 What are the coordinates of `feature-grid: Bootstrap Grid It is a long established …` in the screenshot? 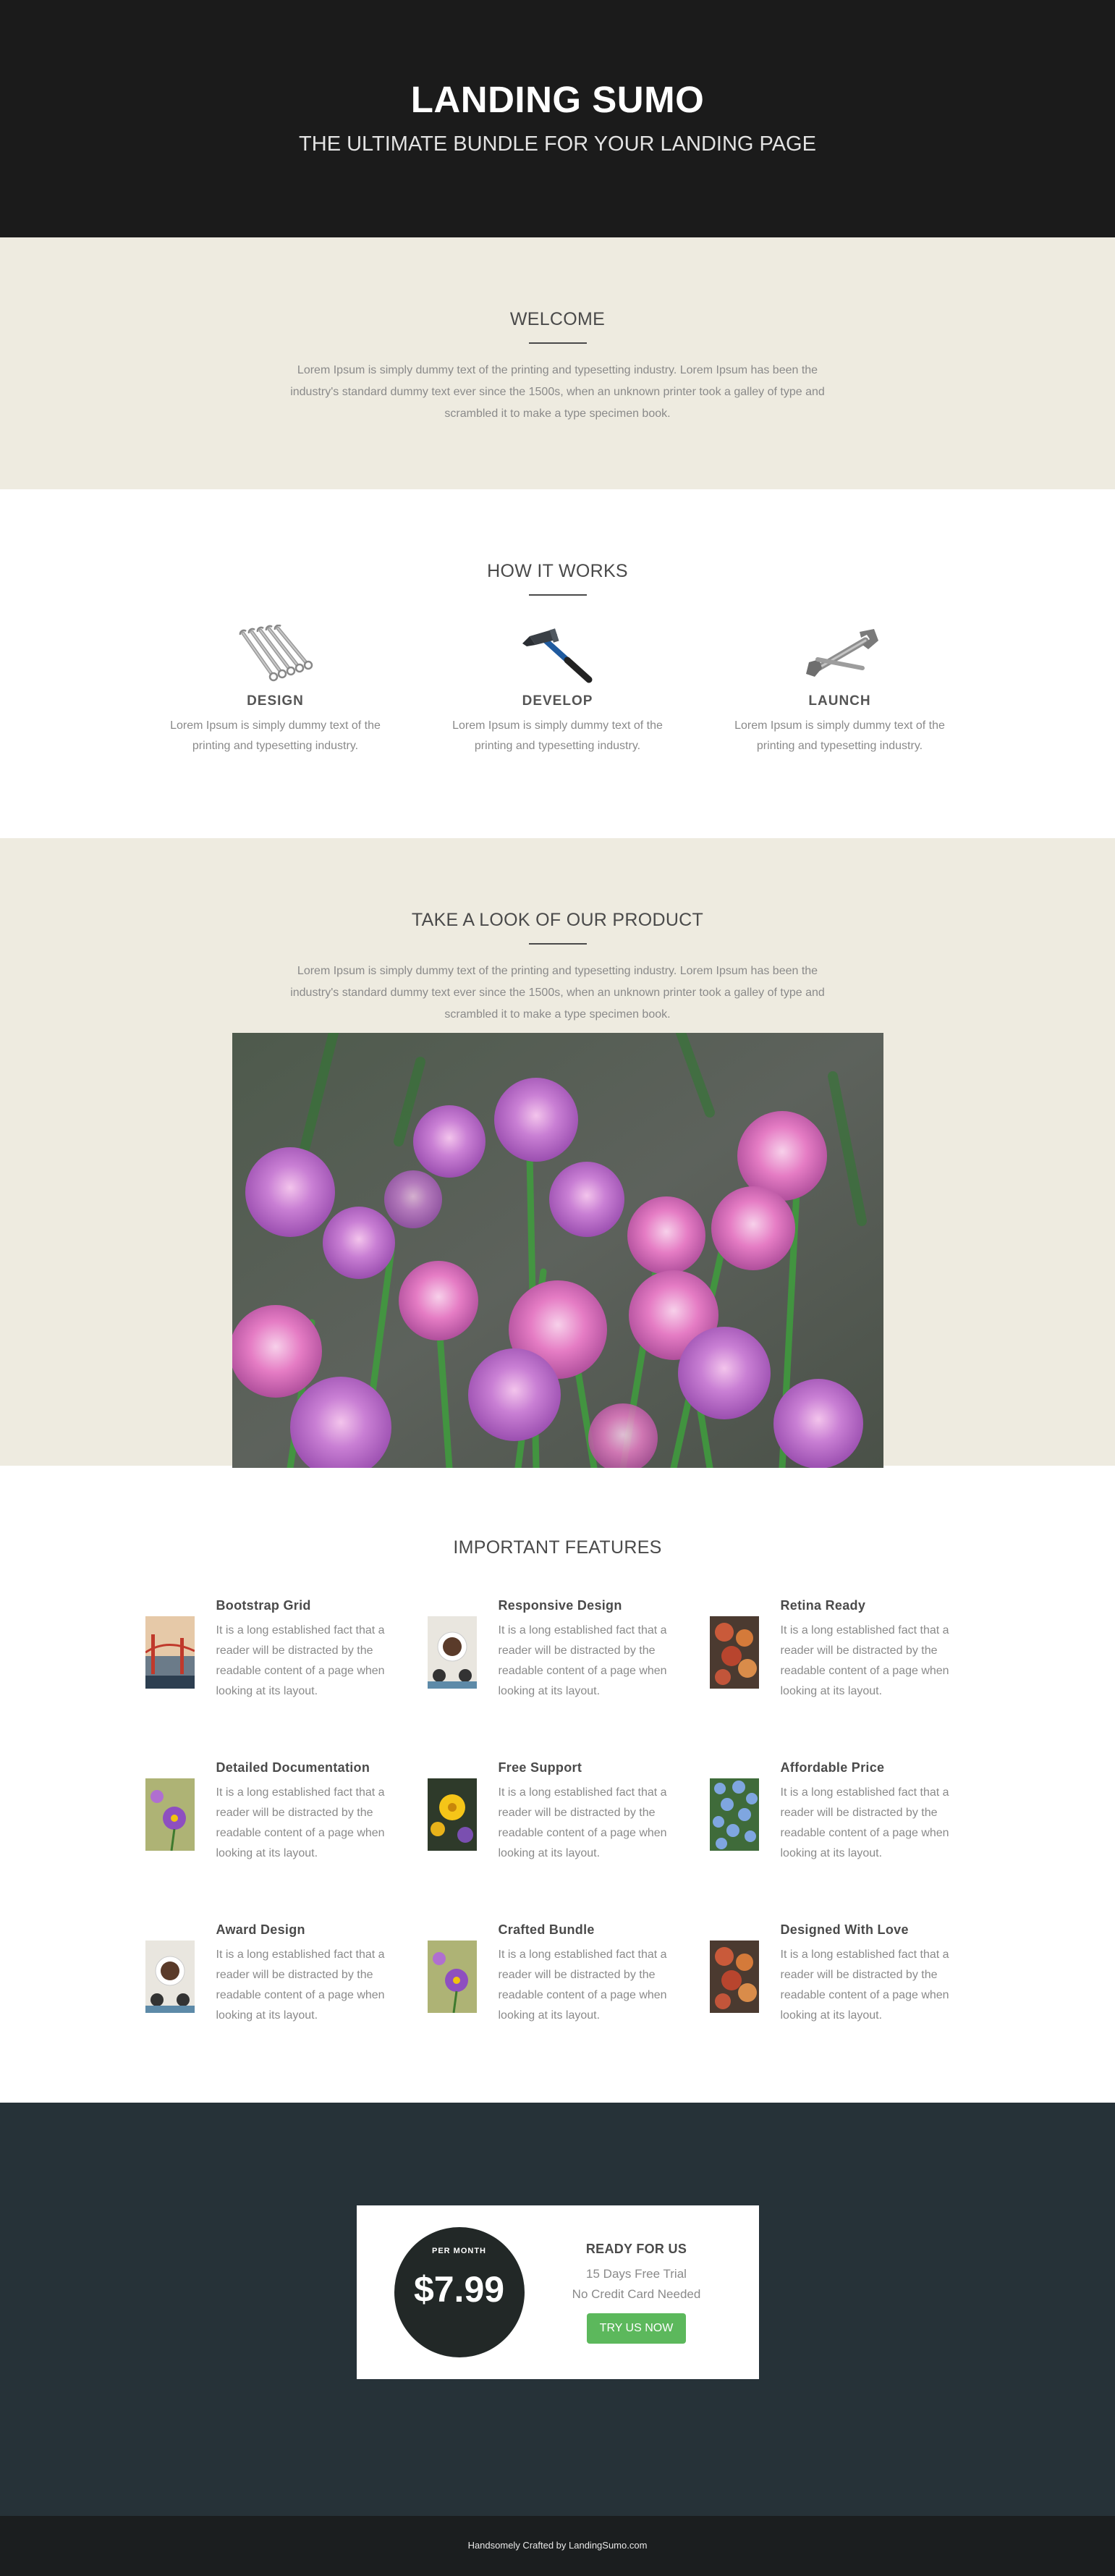 It's located at (557, 1840).